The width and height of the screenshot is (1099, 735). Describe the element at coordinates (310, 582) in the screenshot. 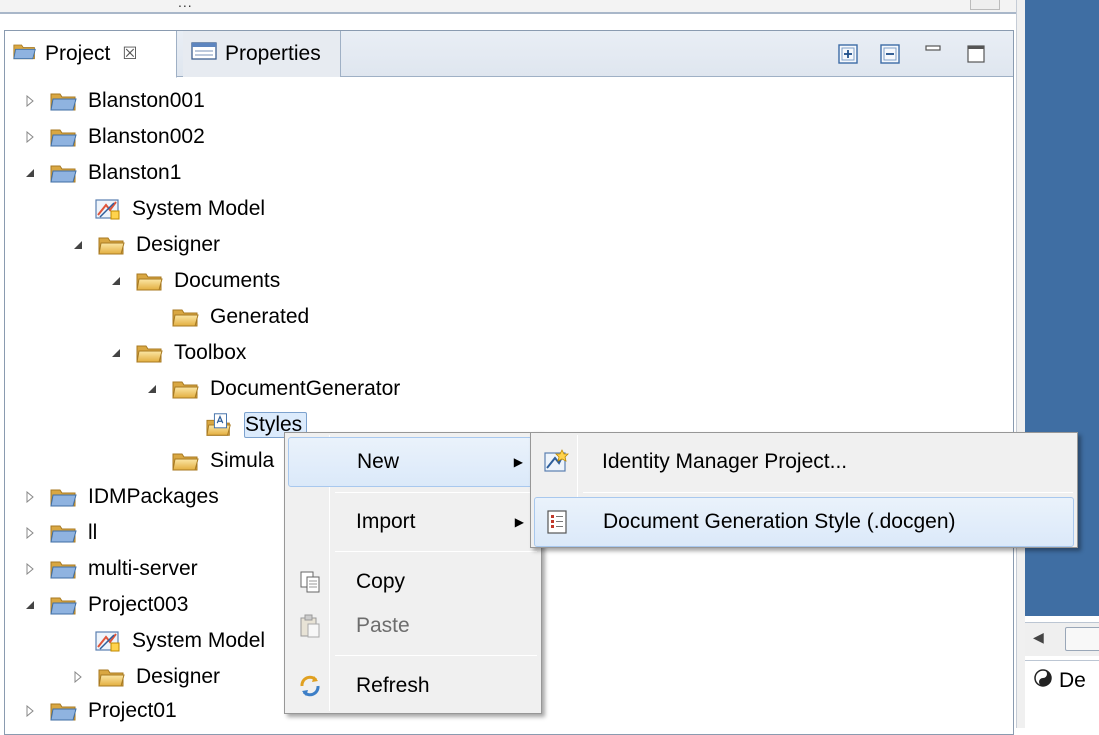

I see `copy-icon` at that location.